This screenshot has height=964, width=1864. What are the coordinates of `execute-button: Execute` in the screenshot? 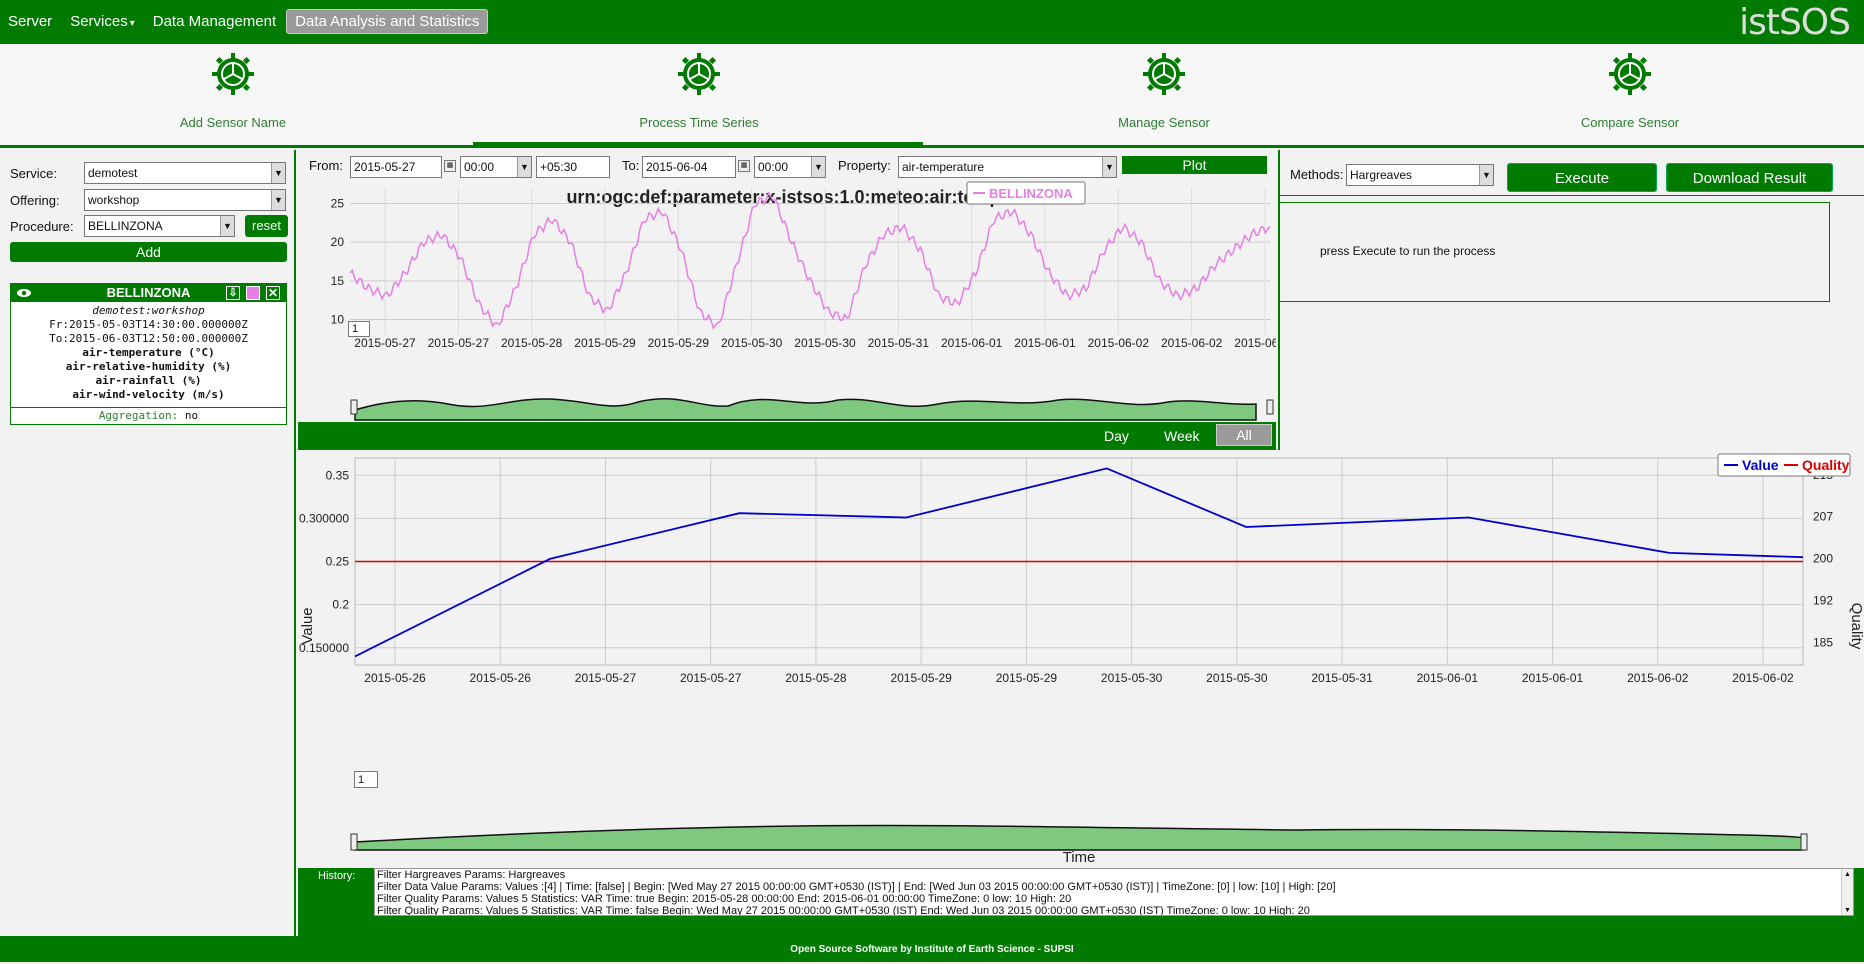 It's located at (1582, 177).